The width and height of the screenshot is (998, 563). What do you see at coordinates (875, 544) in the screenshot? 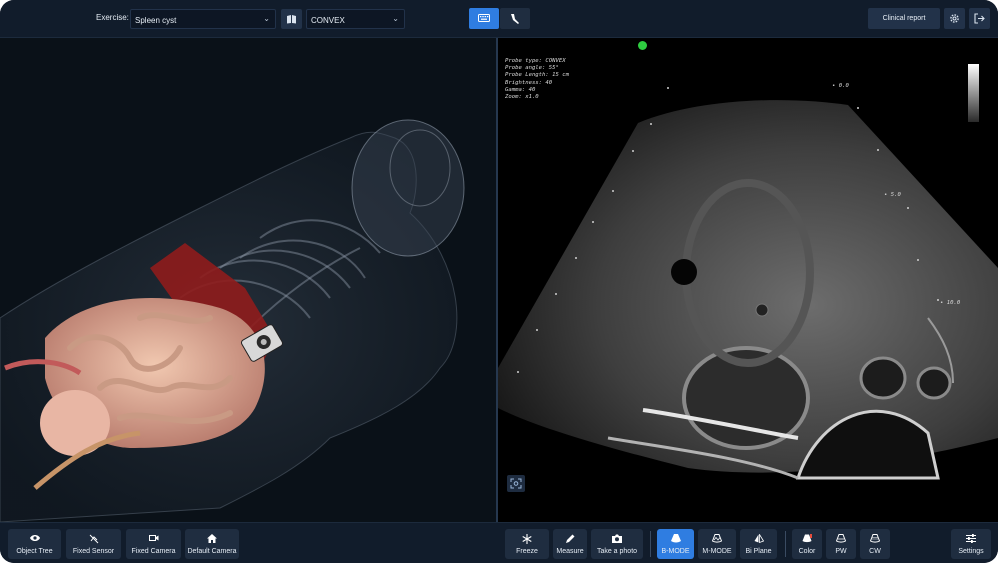
I see `cw-button: CW` at bounding box center [875, 544].